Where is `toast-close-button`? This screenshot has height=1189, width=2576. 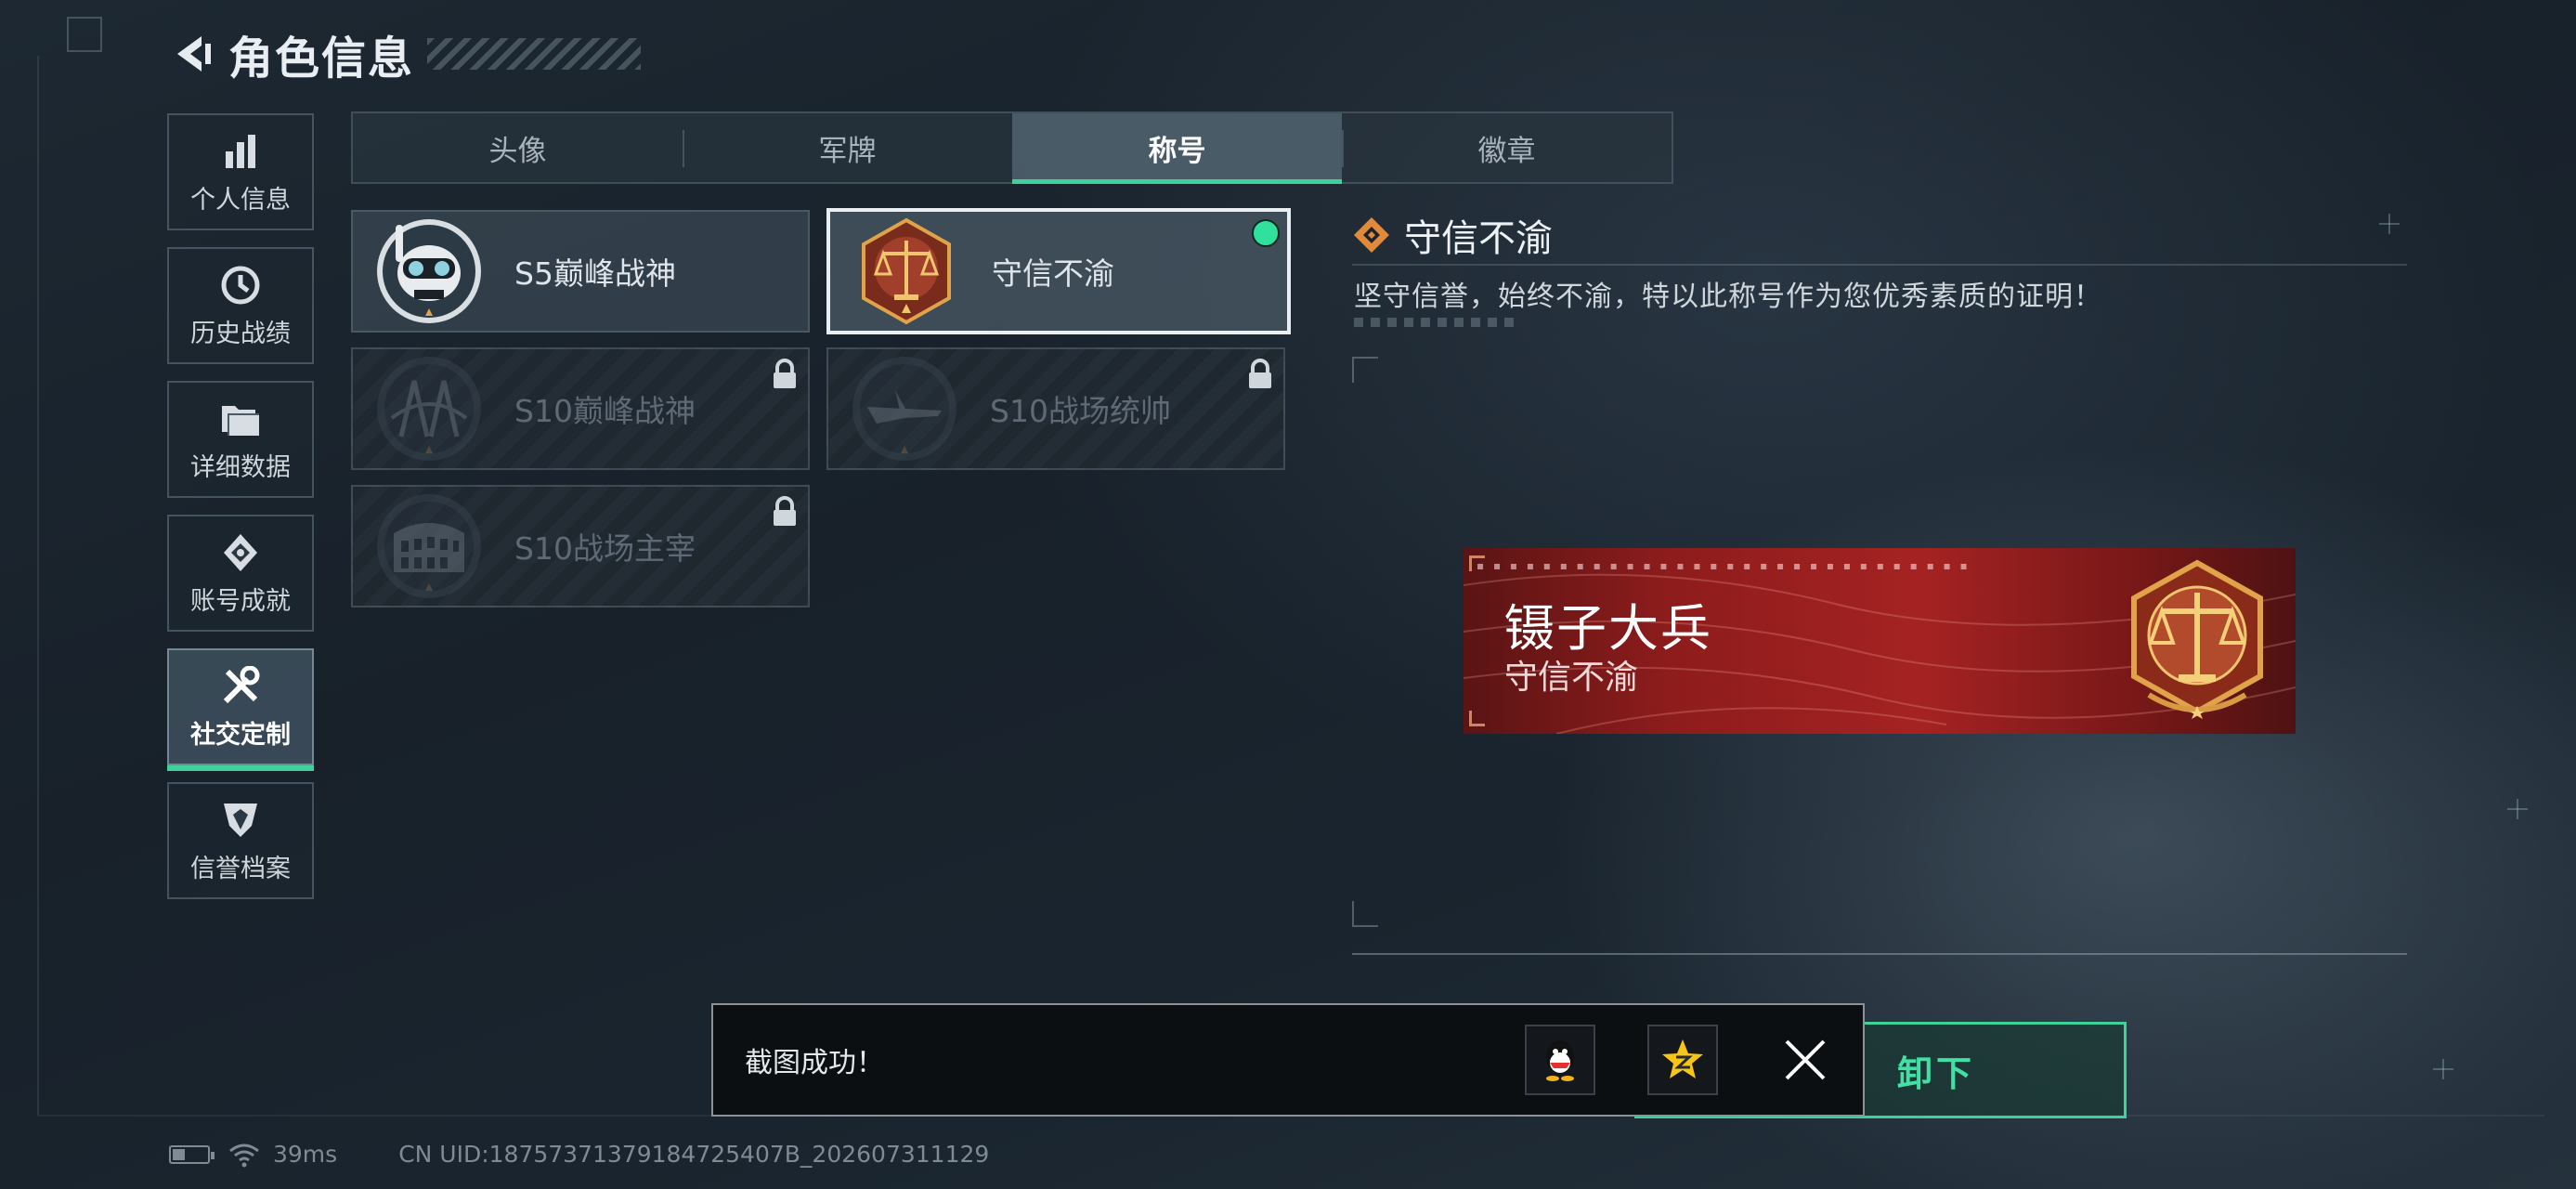
toast-close-button is located at coordinates (1806, 1060).